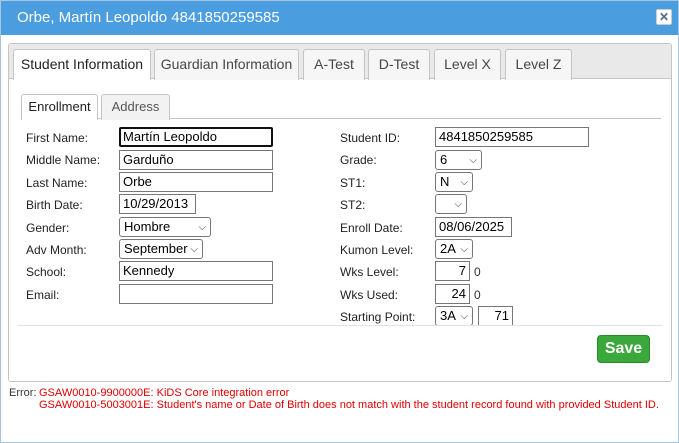  Describe the element at coordinates (196, 294) in the screenshot. I see `email-input` at that location.